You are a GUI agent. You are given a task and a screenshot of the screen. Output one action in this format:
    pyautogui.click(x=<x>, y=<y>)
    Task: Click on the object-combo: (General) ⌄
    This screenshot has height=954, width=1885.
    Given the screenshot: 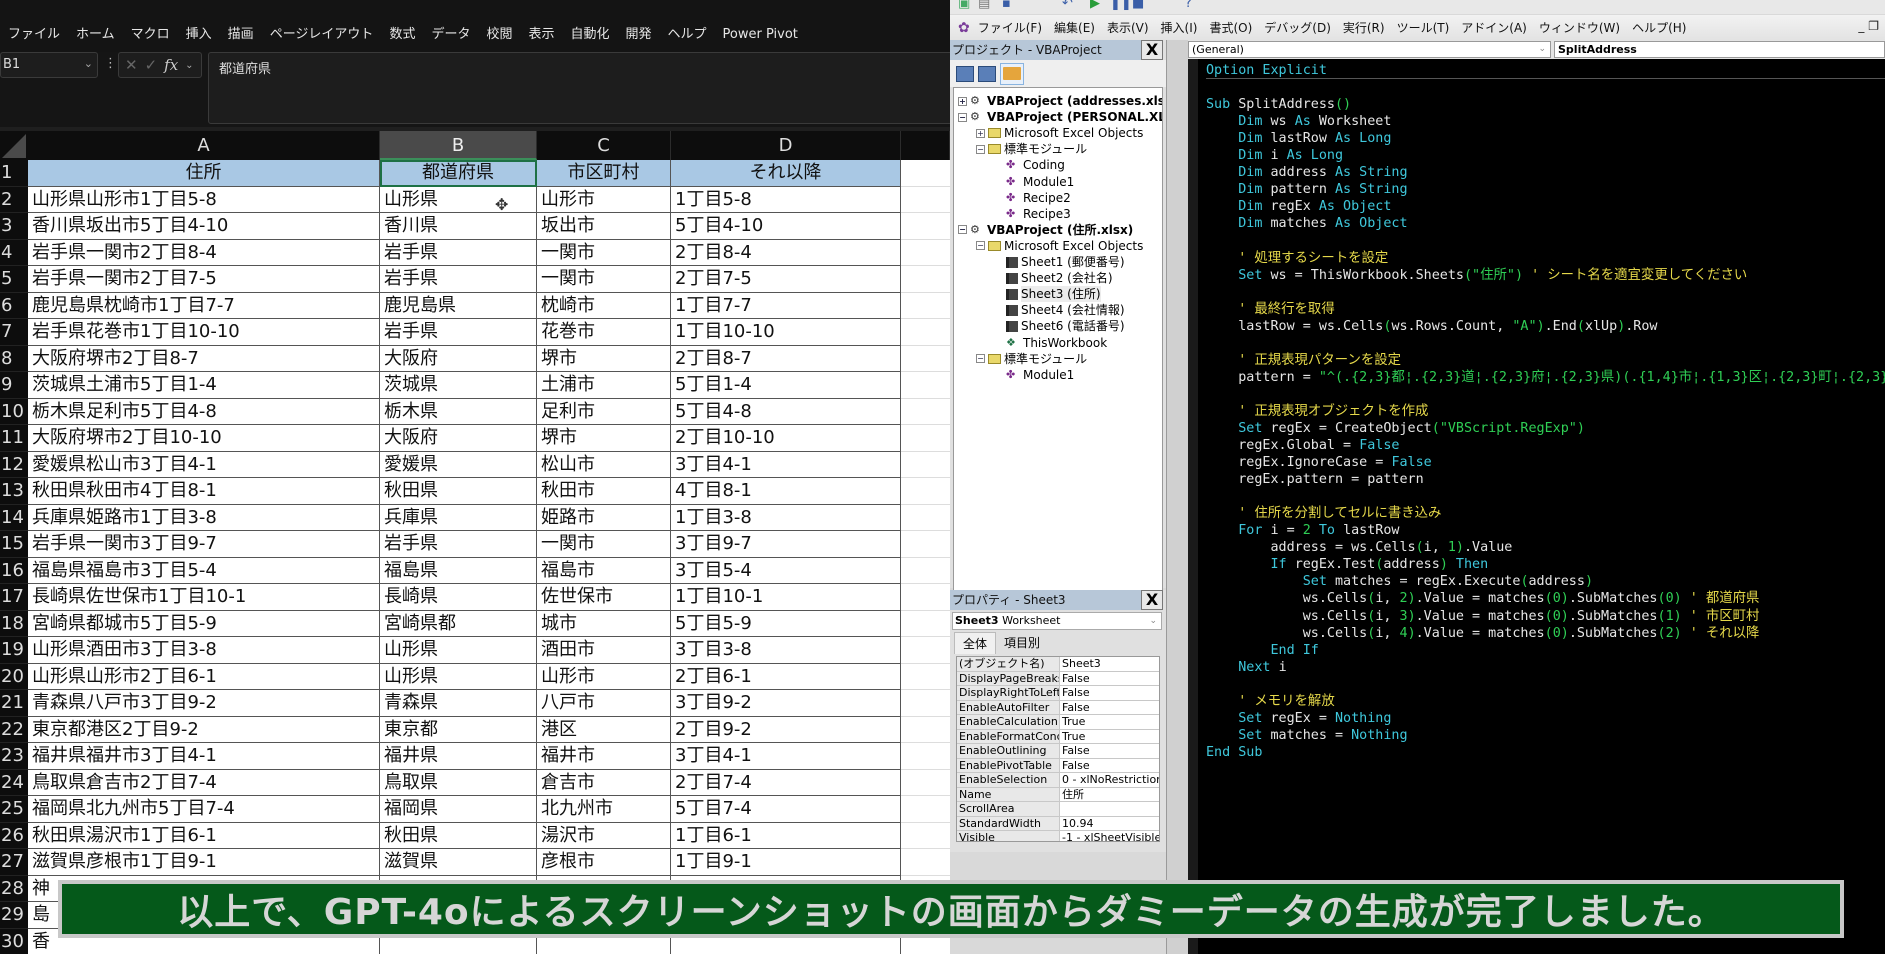 What is the action you would take?
    pyautogui.click(x=1369, y=49)
    